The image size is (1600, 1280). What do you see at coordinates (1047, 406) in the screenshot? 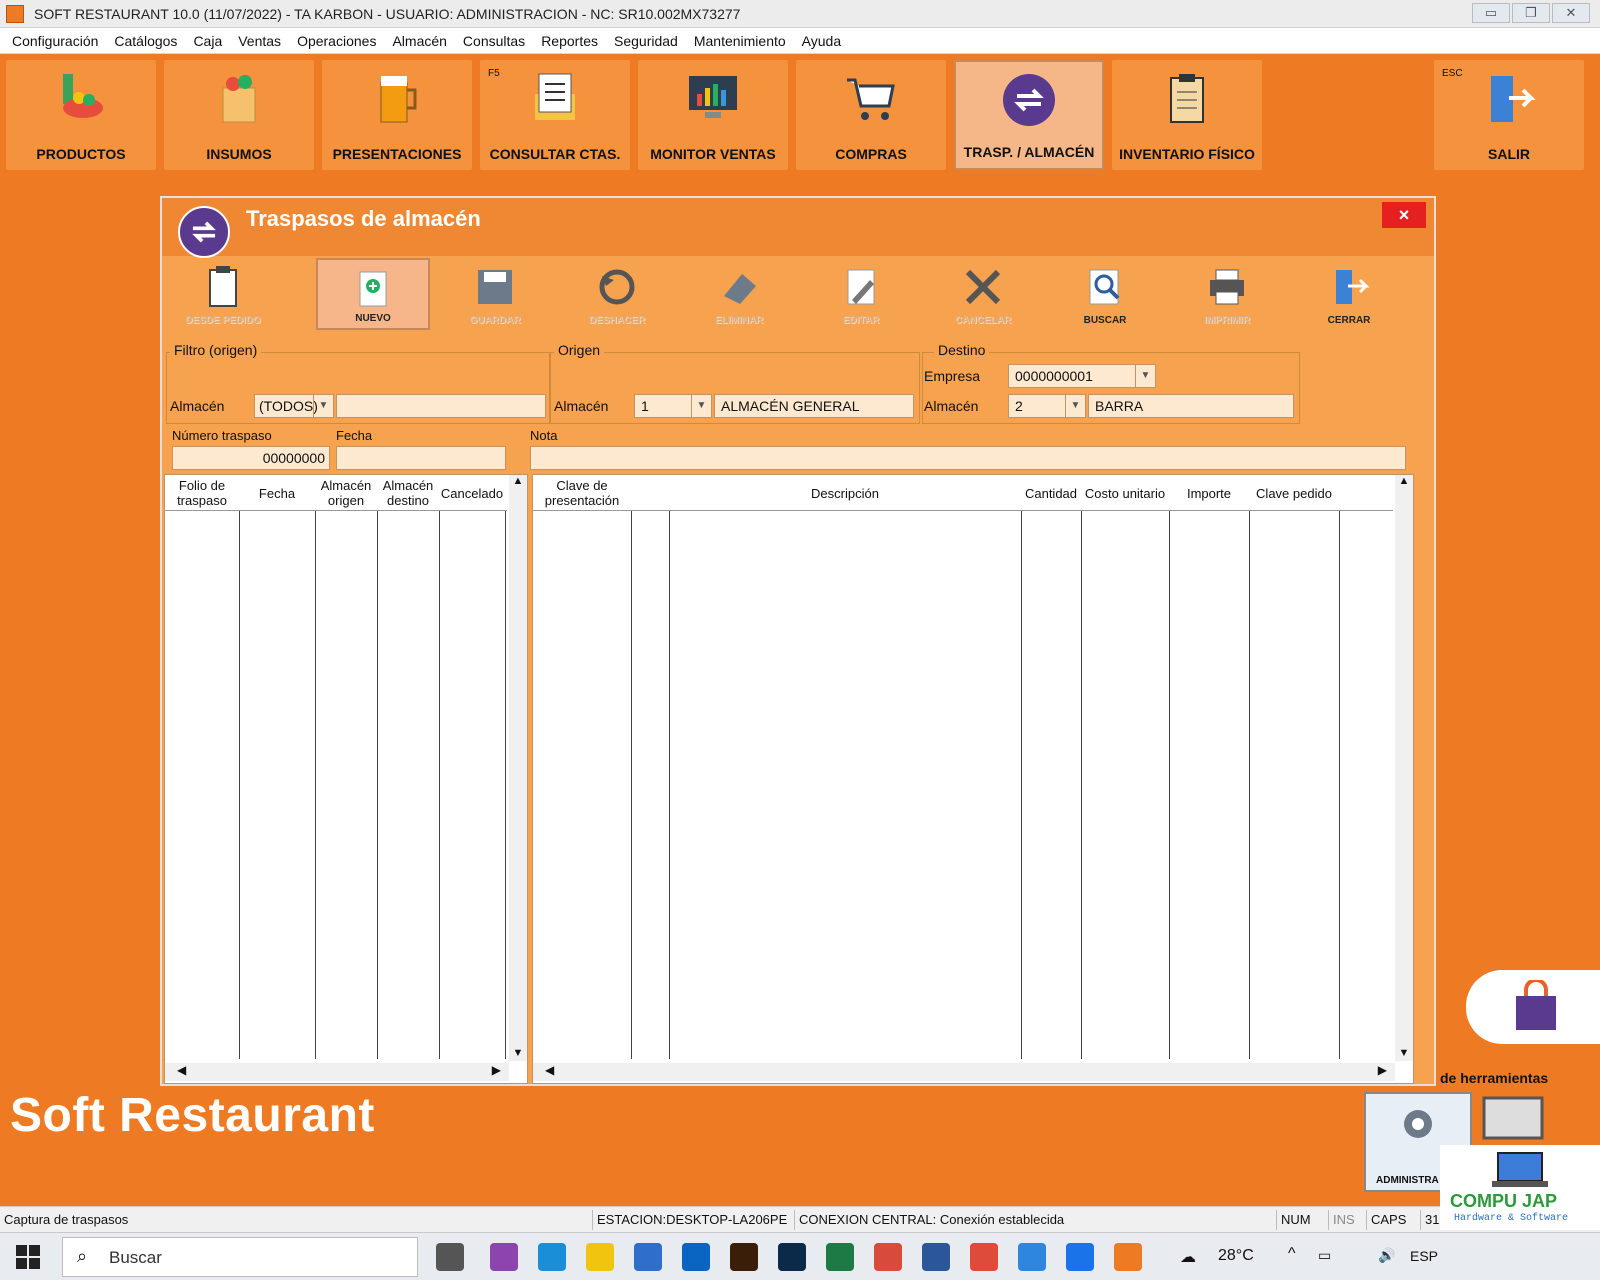
I see `destino-almacen-select: 2 ▼` at bounding box center [1047, 406].